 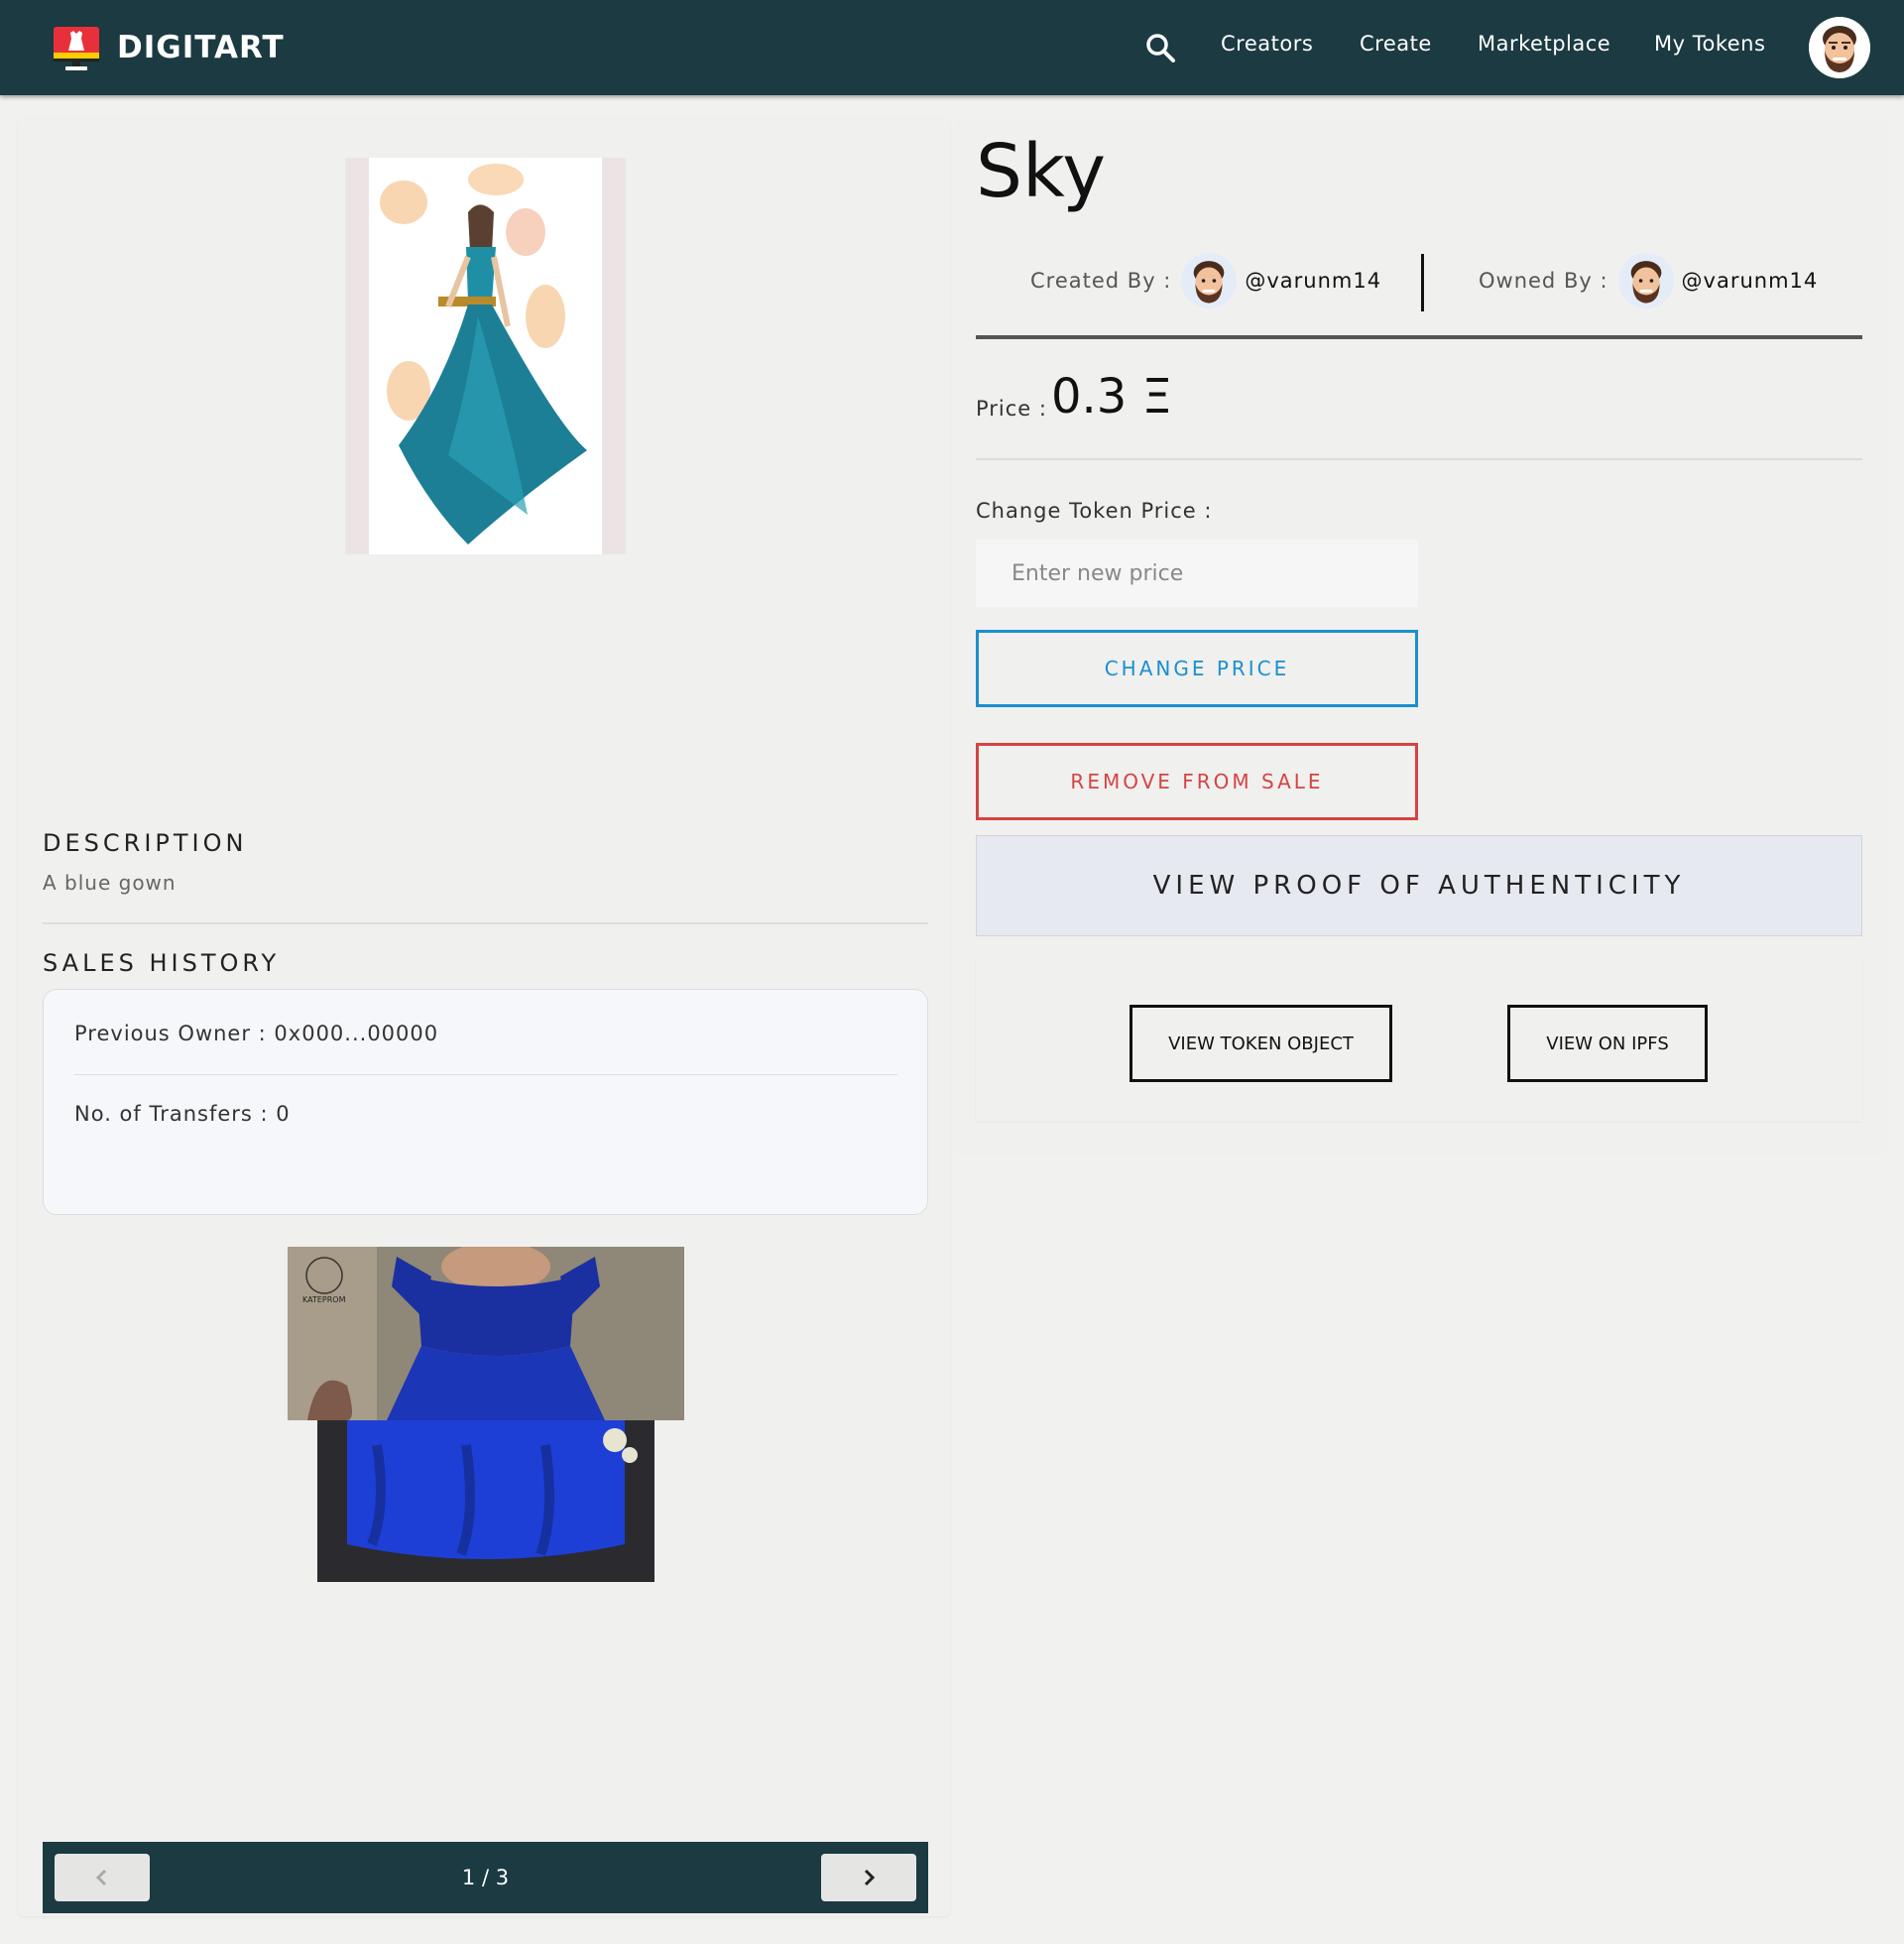 I want to click on pager-label: 1 / 3, so click(x=485, y=1877).